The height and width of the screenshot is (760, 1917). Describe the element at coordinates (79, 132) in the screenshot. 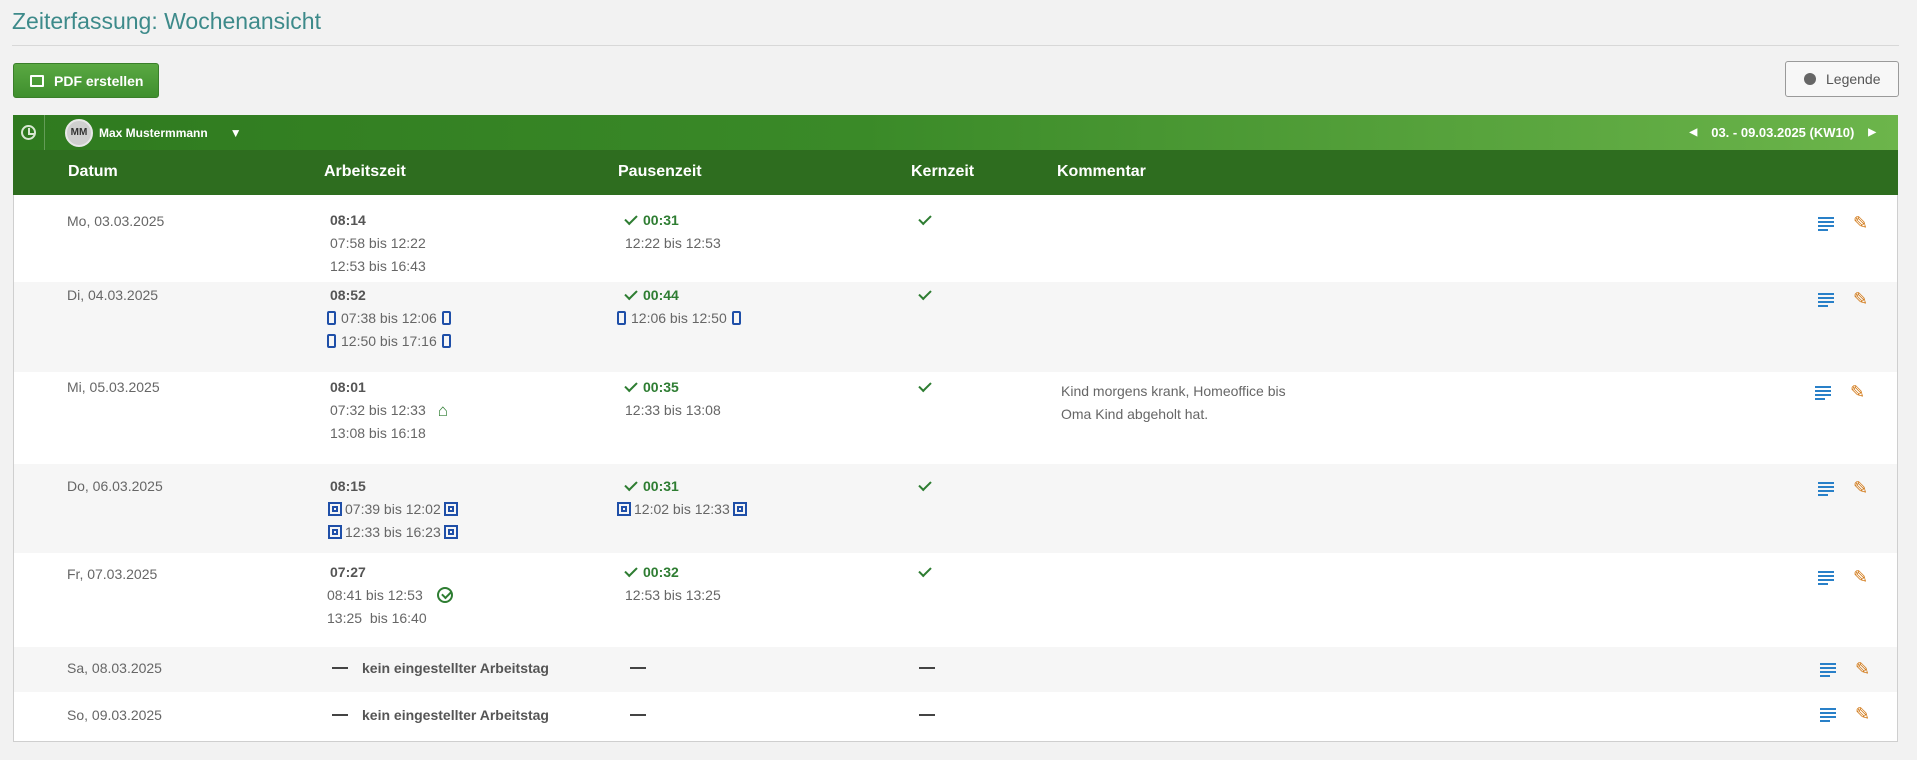

I see `avatar: MM` at that location.